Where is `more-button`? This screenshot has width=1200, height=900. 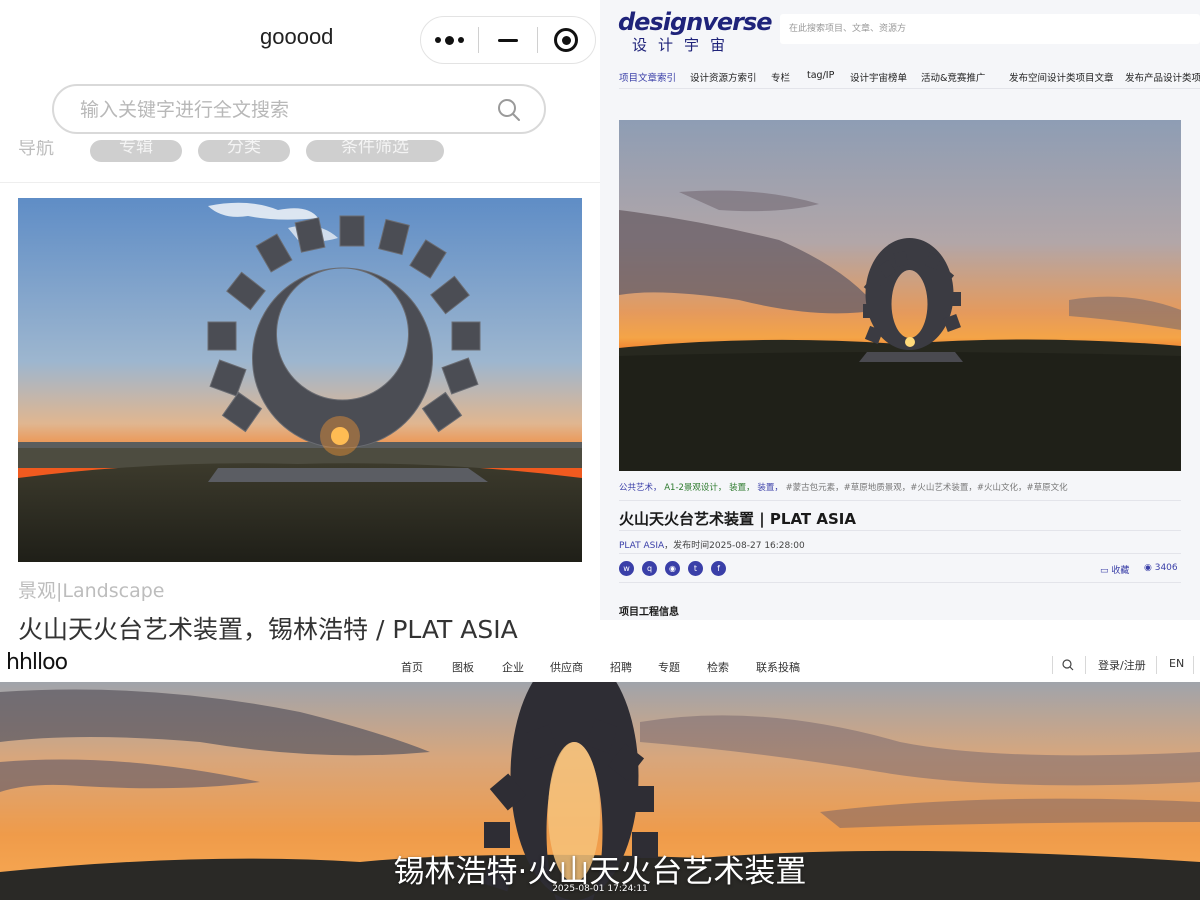 more-button is located at coordinates (449, 40).